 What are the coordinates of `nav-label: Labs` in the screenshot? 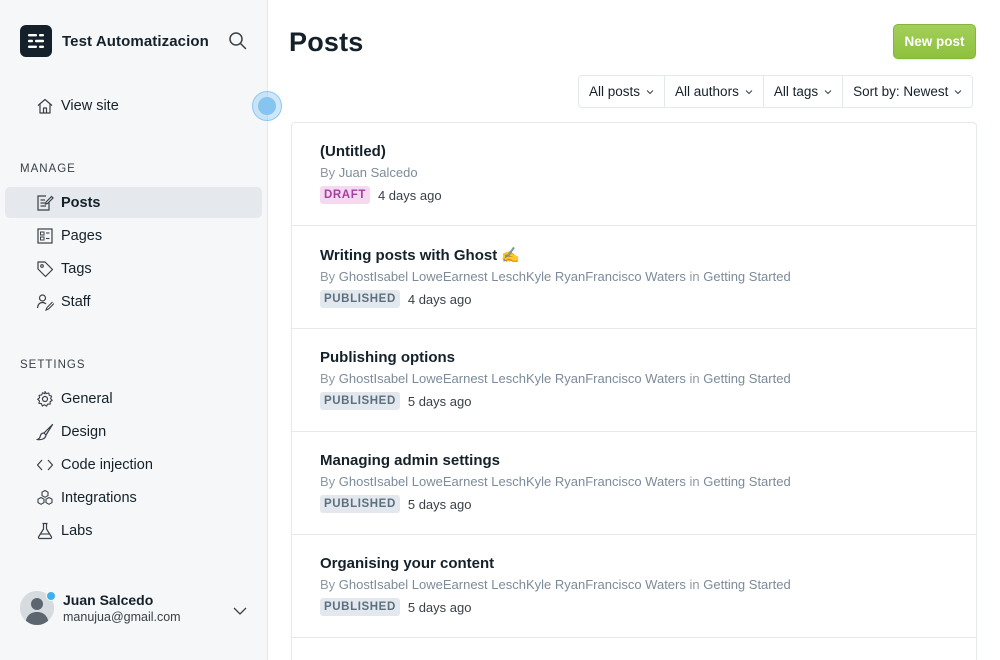 It's located at (77, 530).